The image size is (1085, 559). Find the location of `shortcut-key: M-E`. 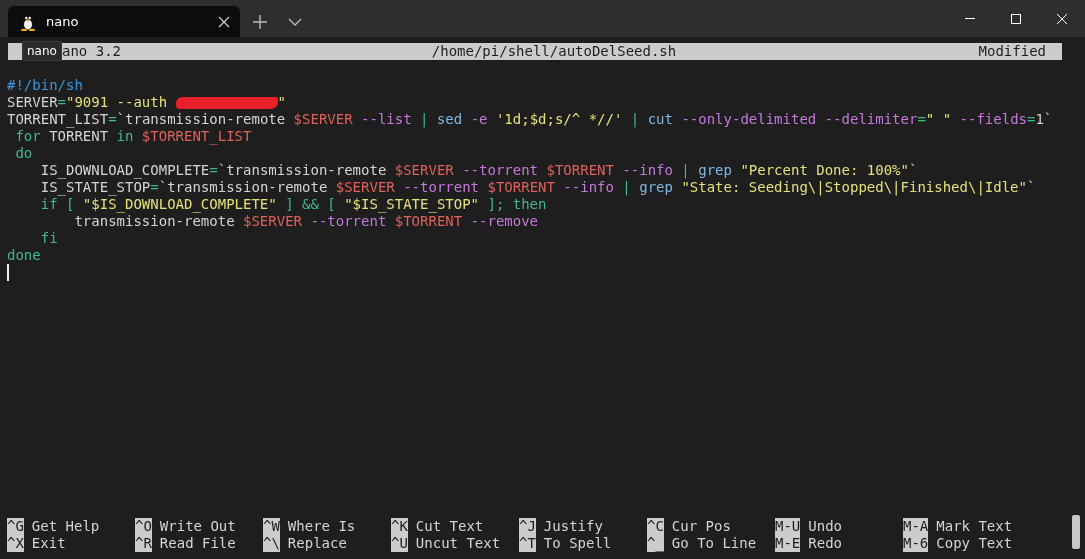

shortcut-key: M-E is located at coordinates (788, 543).